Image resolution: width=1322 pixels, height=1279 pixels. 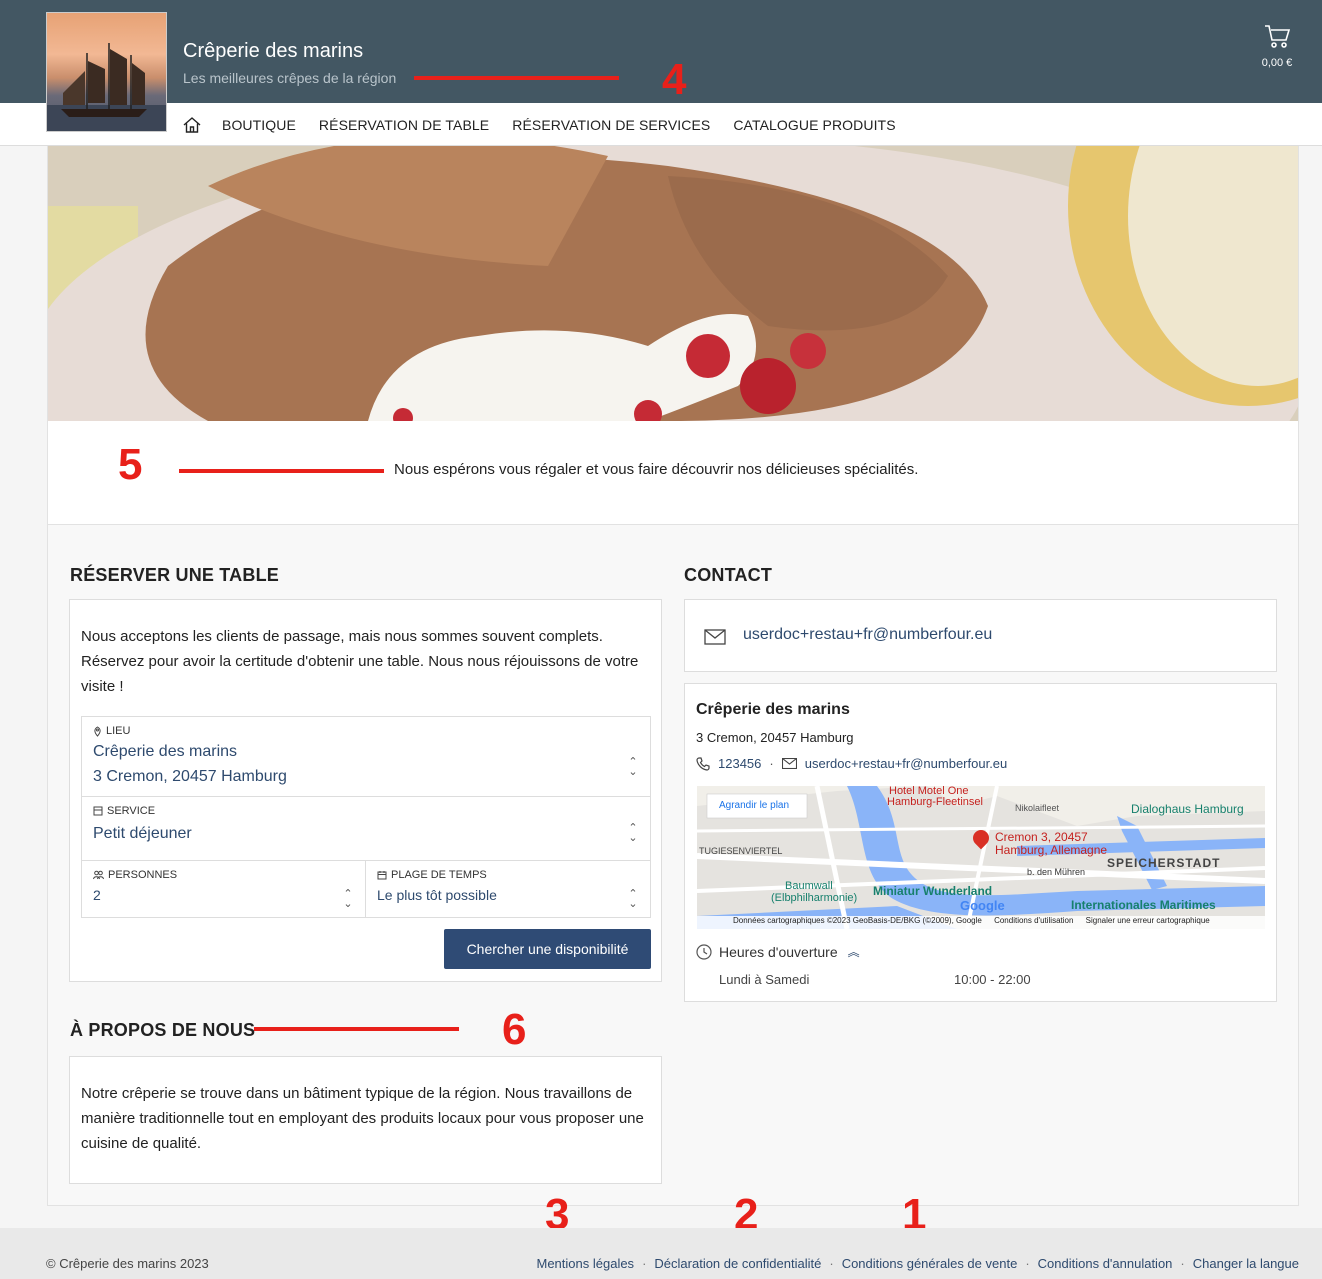 What do you see at coordinates (118, 731) in the screenshot?
I see `location-label: LIEU` at bounding box center [118, 731].